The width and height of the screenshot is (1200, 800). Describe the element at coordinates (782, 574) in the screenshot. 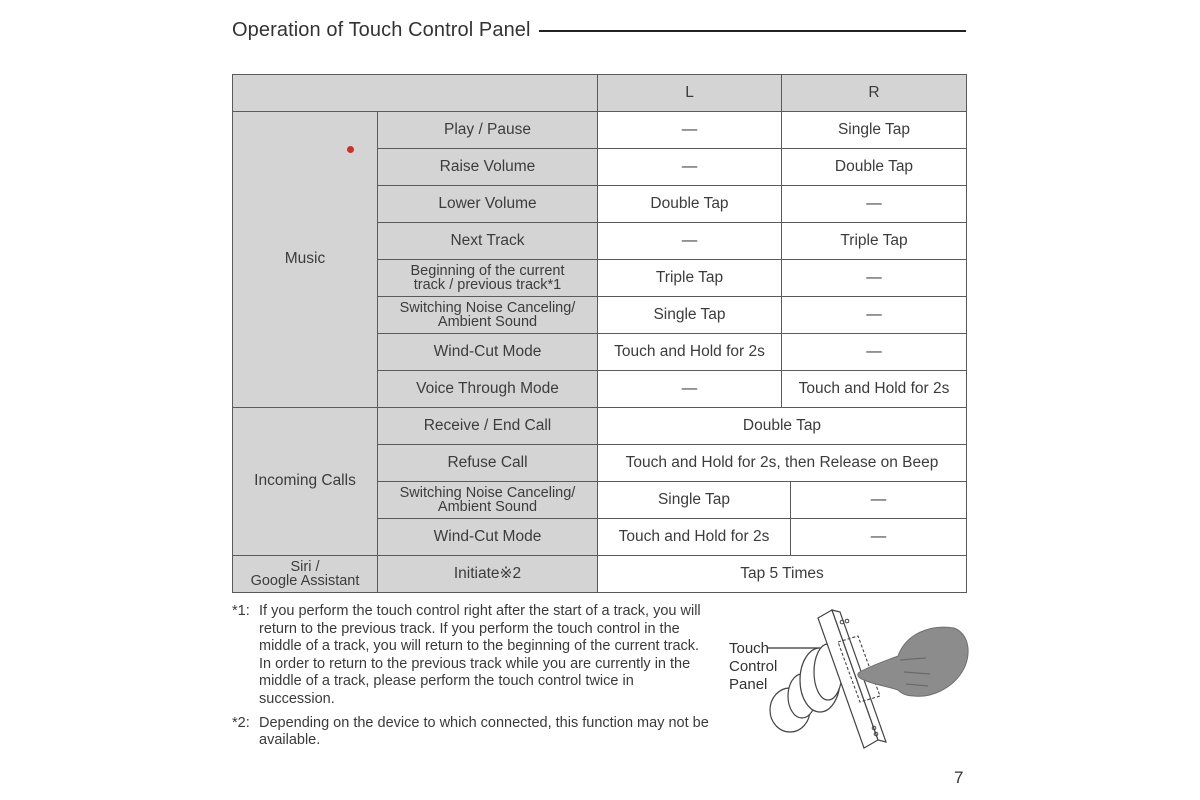

I see `both-action-cell: Tap 5 Times` at that location.